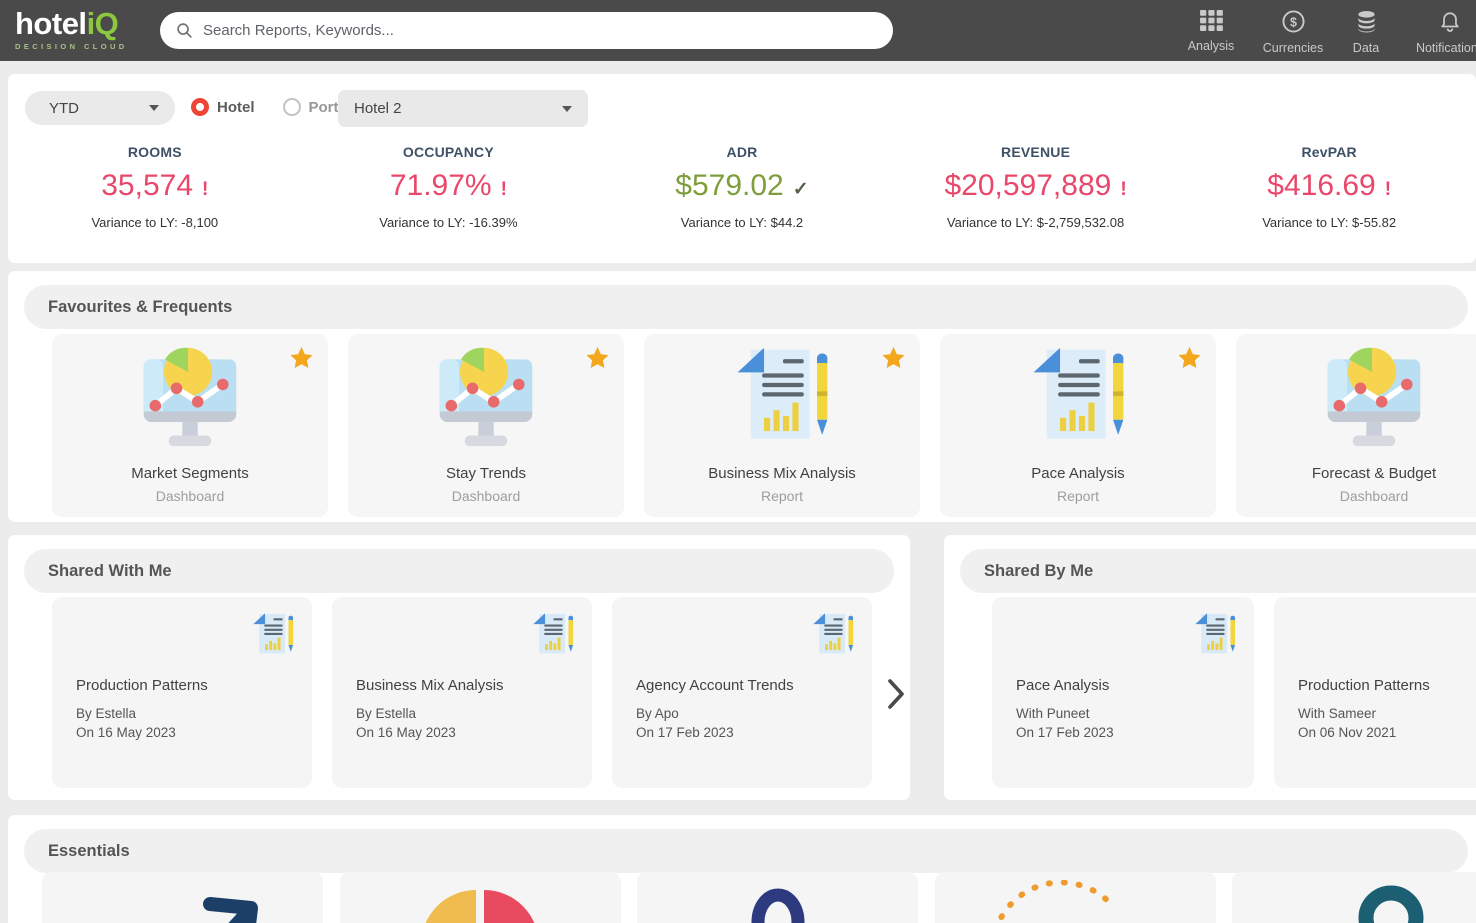  I want to click on kpi-label: ADR, so click(742, 152).